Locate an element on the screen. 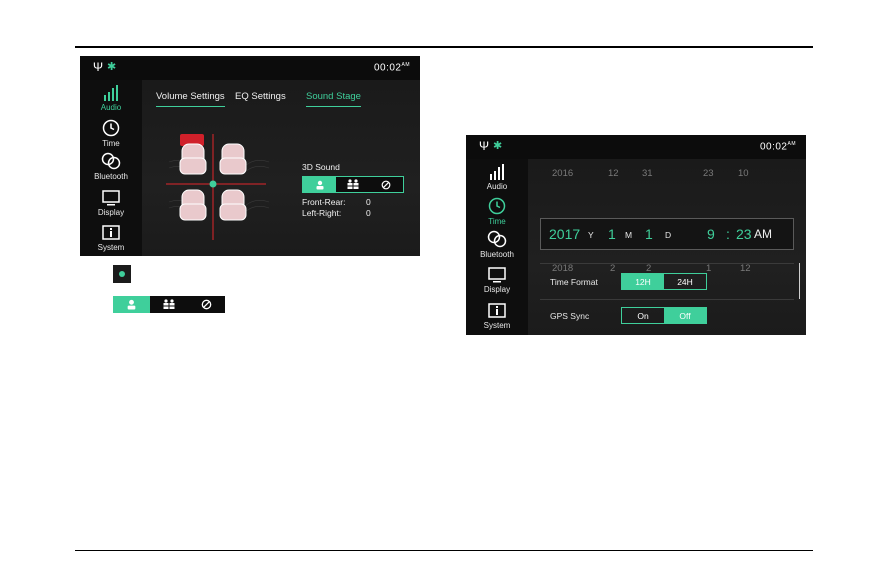  year-unit: Y is located at coordinates (591, 235).